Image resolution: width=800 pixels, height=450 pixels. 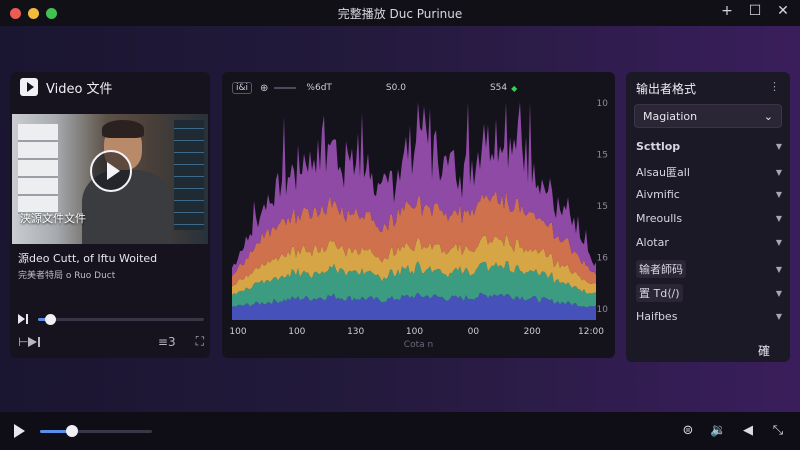 I want to click on chart-toolbar-line, so click(x=285, y=88).